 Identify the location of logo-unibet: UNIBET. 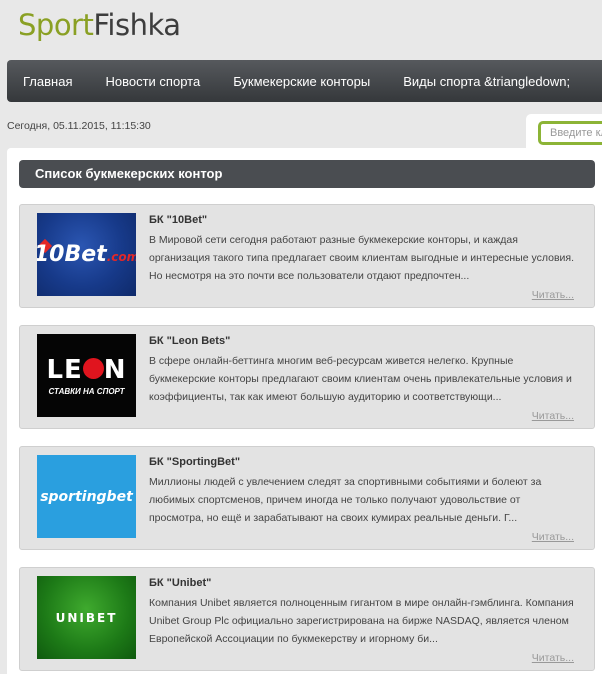
(86, 617).